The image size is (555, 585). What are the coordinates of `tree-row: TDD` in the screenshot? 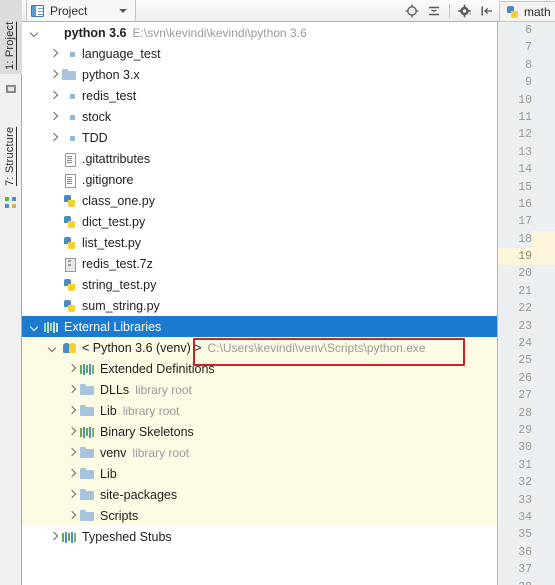 It's located at (259, 137).